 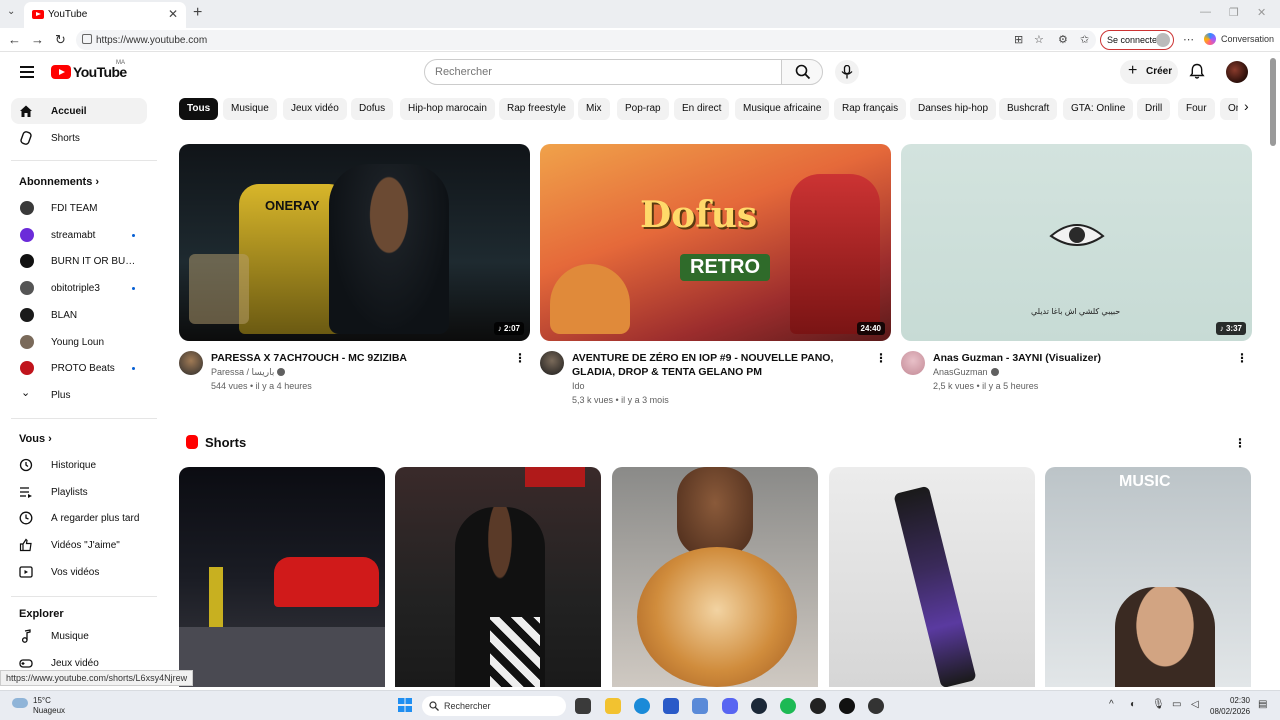 I want to click on sidebar-subscription-item: obitotriple3, so click(x=79, y=288).